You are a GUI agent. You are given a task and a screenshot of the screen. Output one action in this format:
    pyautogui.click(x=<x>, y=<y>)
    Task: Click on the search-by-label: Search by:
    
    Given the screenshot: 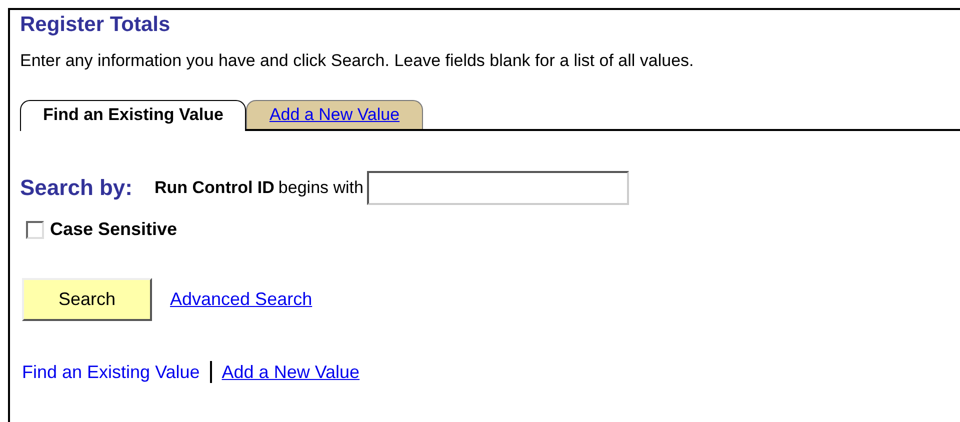 What is the action you would take?
    pyautogui.click(x=76, y=188)
    